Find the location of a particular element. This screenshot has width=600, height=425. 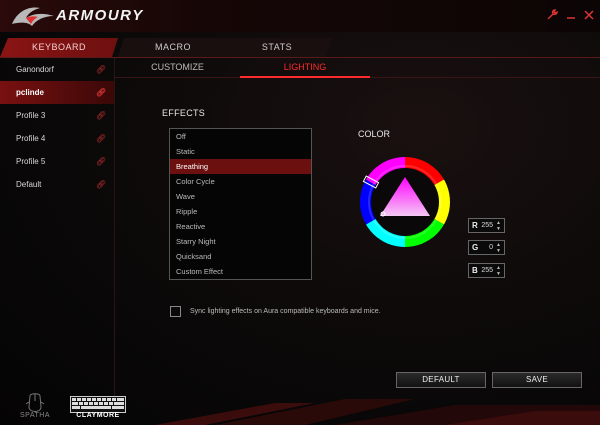

profile-label: Profile 5 is located at coordinates (31, 161).